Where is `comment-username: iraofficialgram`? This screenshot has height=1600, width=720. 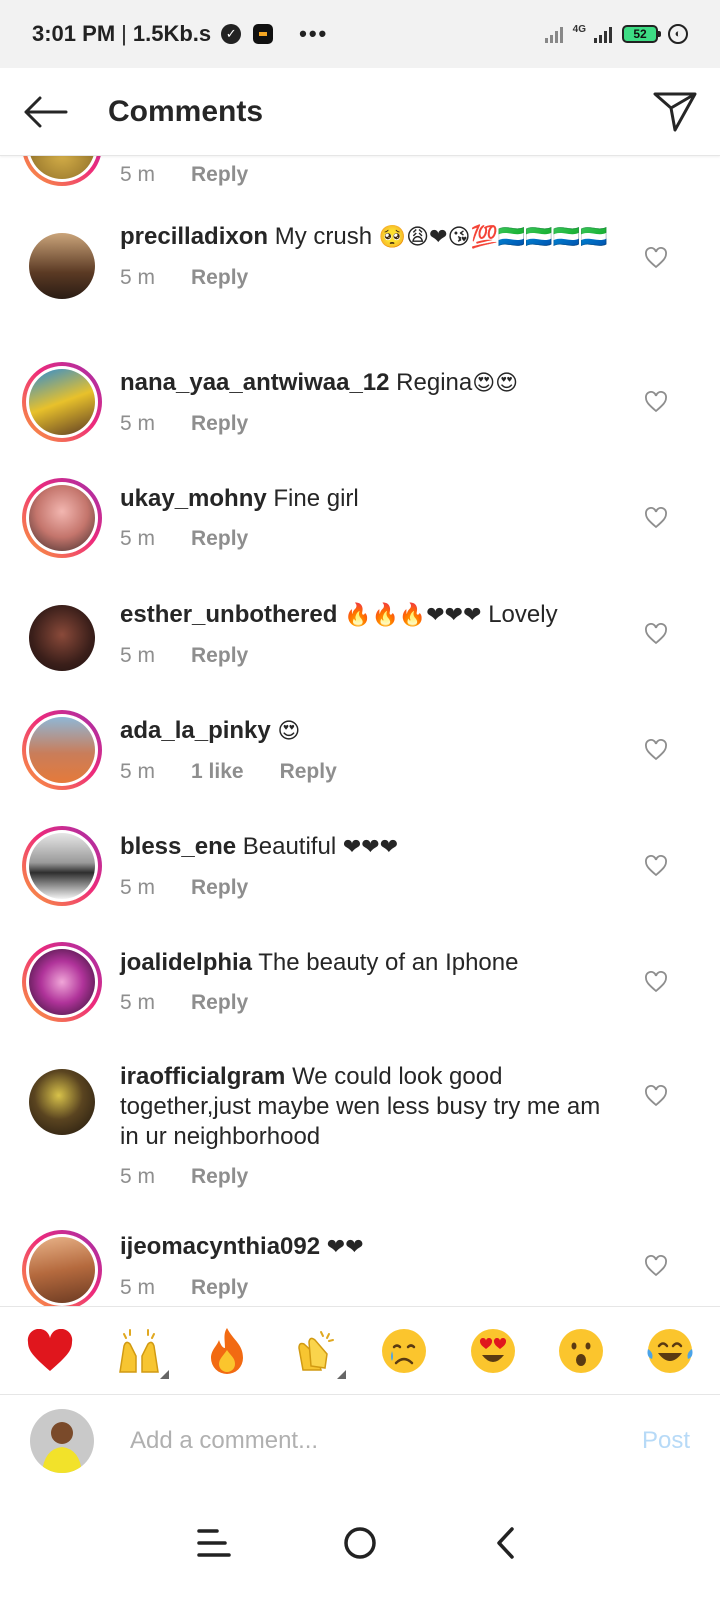
comment-username: iraofficialgram is located at coordinates (202, 1076).